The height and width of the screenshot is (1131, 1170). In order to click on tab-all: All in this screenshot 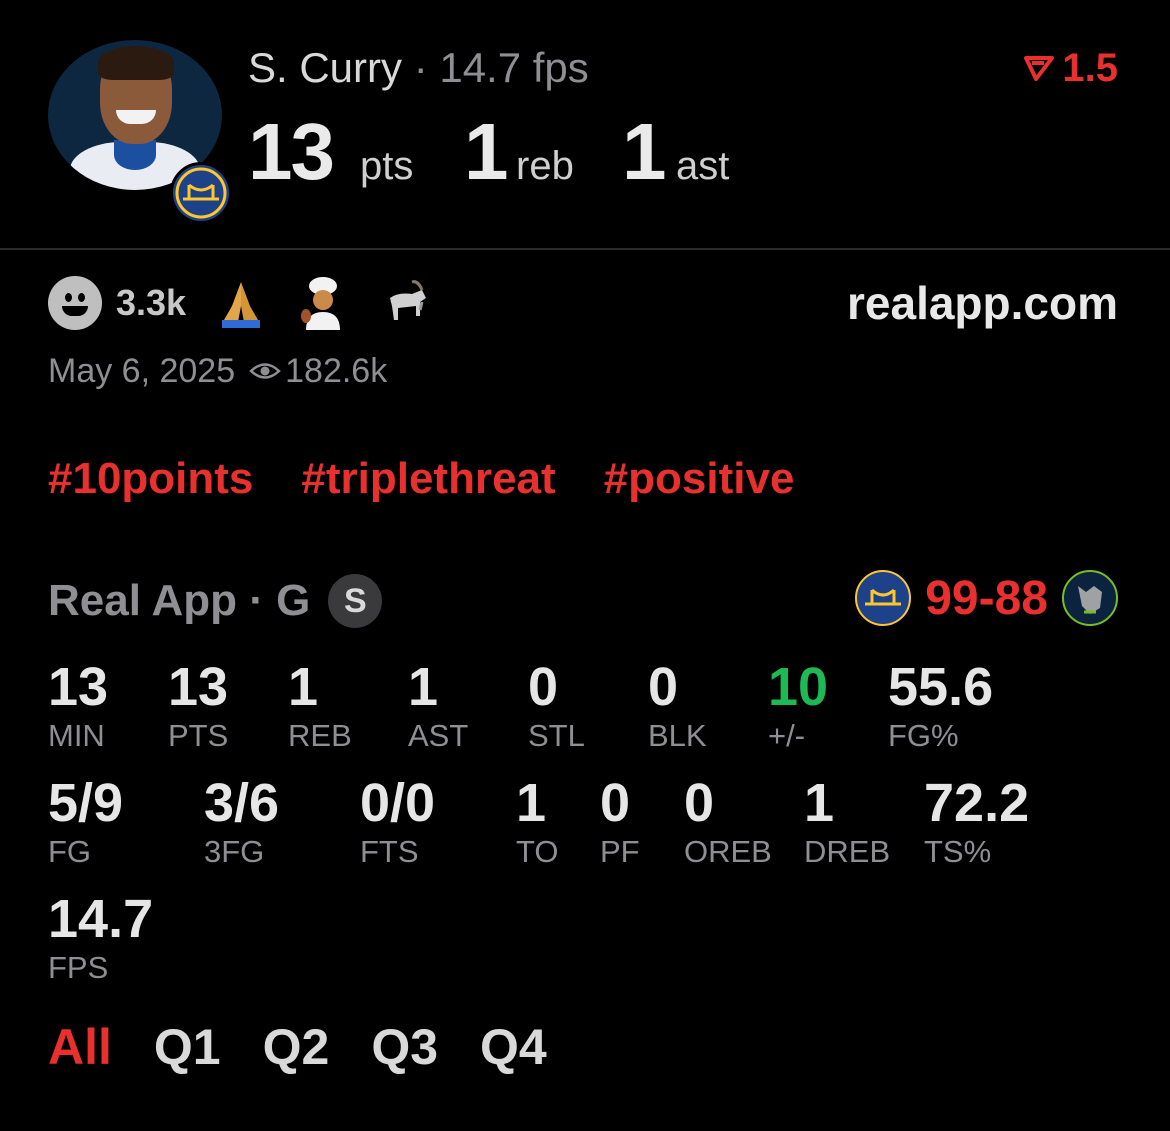, I will do `click(80, 1047)`.